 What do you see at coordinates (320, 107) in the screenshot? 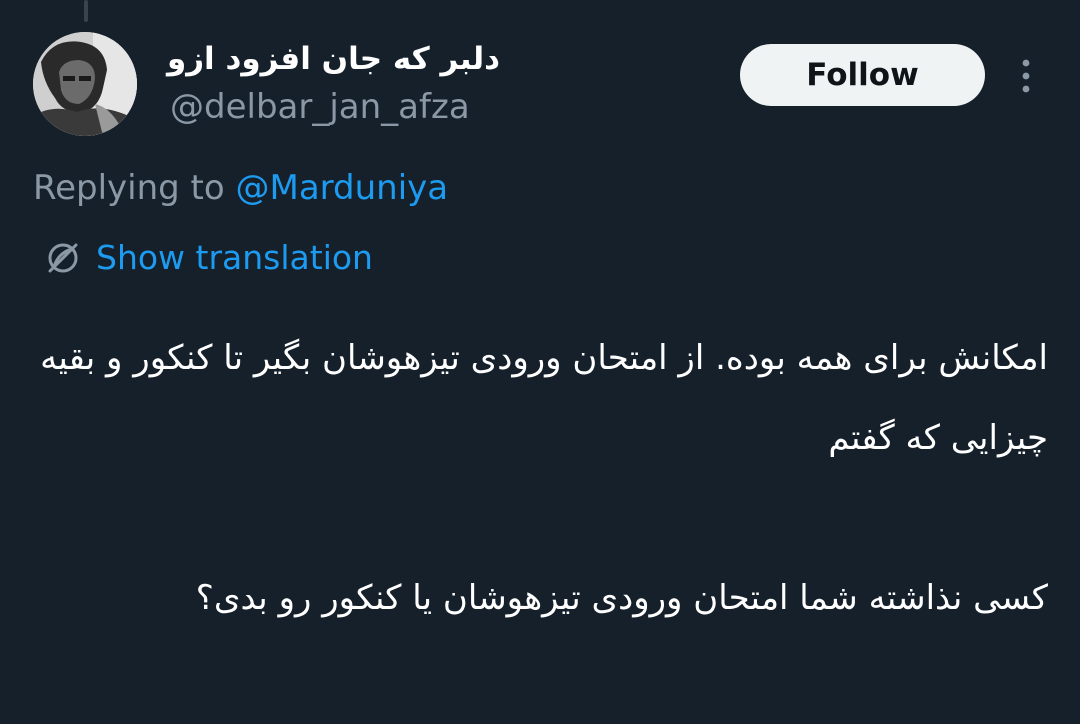
I see `author-username: @delbar_jan_afza` at bounding box center [320, 107].